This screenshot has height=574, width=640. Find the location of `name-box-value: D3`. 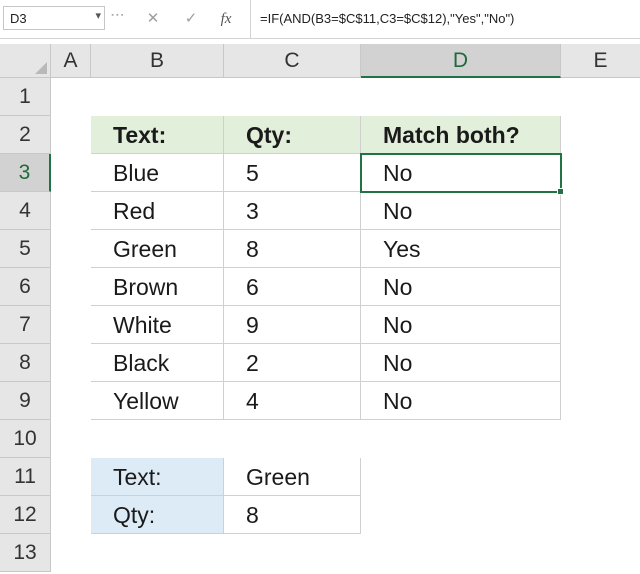

name-box-value: D3 is located at coordinates (18, 18).